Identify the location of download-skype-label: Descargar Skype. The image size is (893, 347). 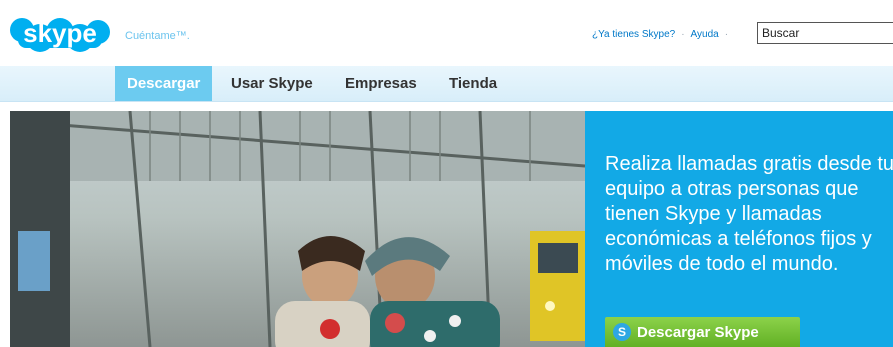
(698, 332).